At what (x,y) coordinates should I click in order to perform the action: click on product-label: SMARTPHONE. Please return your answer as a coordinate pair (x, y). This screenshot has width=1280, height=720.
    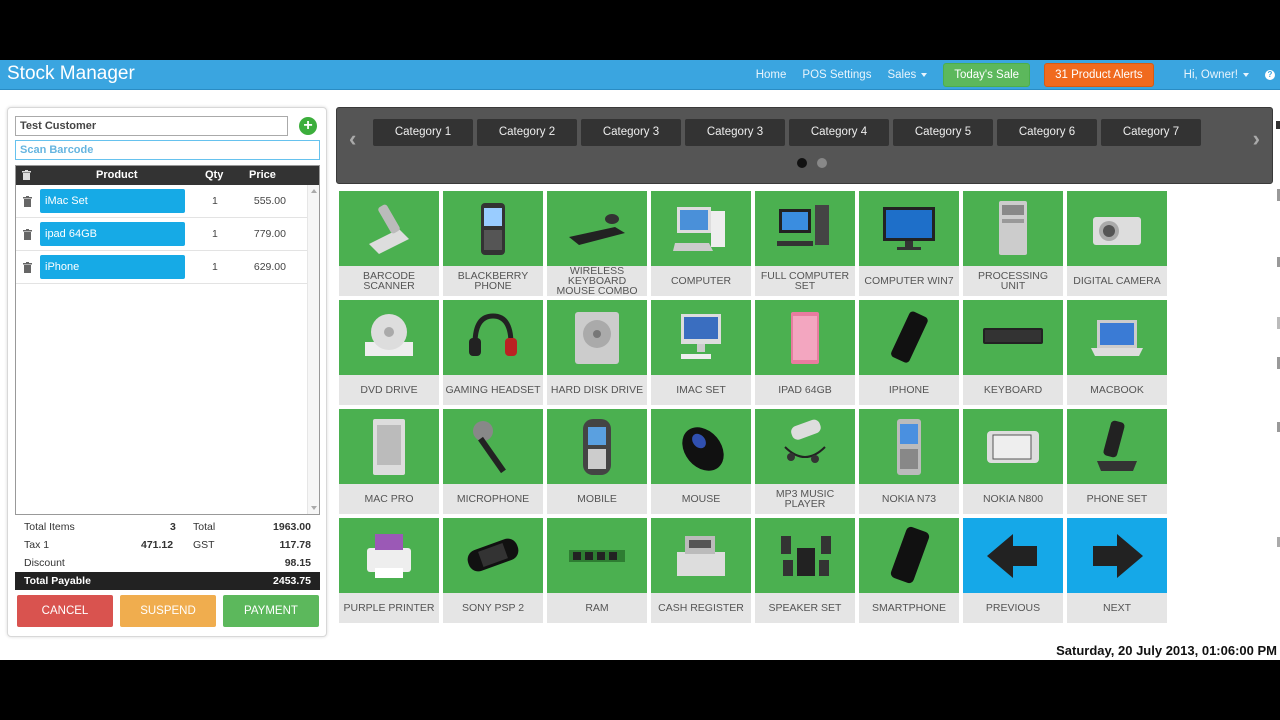
    Looking at the image, I should click on (909, 608).